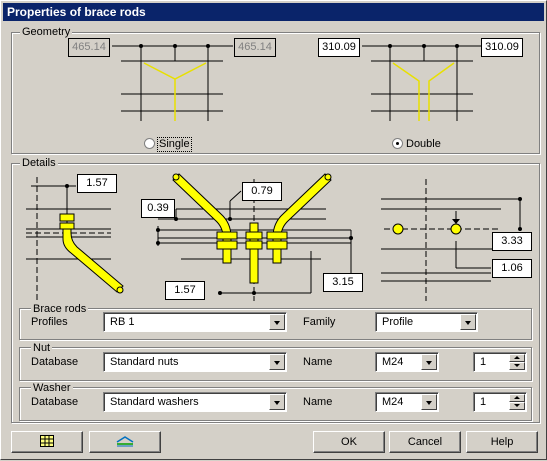  Describe the element at coordinates (349, 442) in the screenshot. I see `ok-button: OK` at that location.